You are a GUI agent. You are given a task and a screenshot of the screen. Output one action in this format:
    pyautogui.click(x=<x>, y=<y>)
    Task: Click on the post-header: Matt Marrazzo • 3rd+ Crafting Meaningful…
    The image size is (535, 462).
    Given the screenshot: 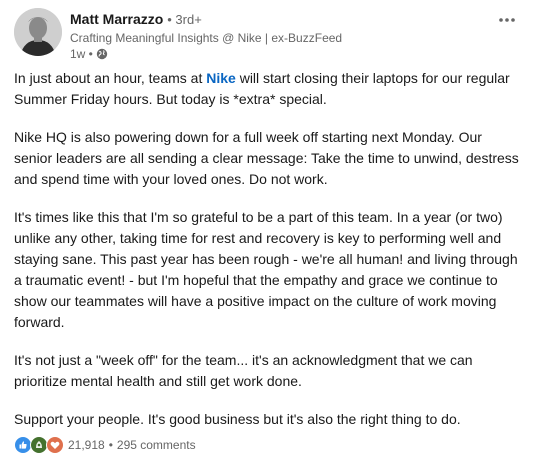 What is the action you would take?
    pyautogui.click(x=266, y=35)
    